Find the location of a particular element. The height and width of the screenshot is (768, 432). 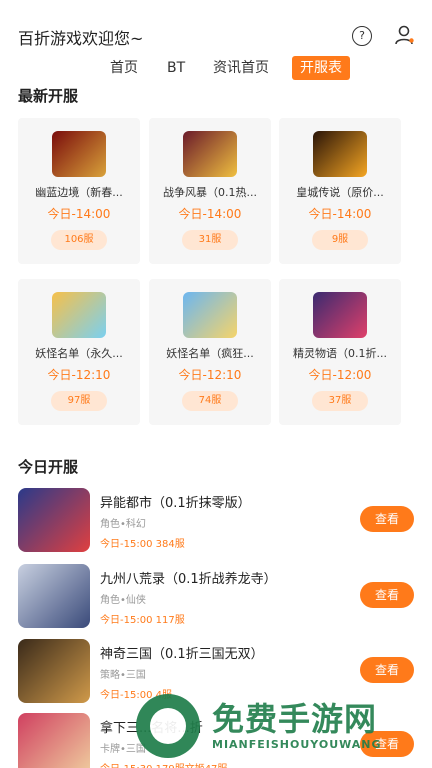

server-card: 战争风暴（0.1热... 今日-14:00 31服 is located at coordinates (210, 191).